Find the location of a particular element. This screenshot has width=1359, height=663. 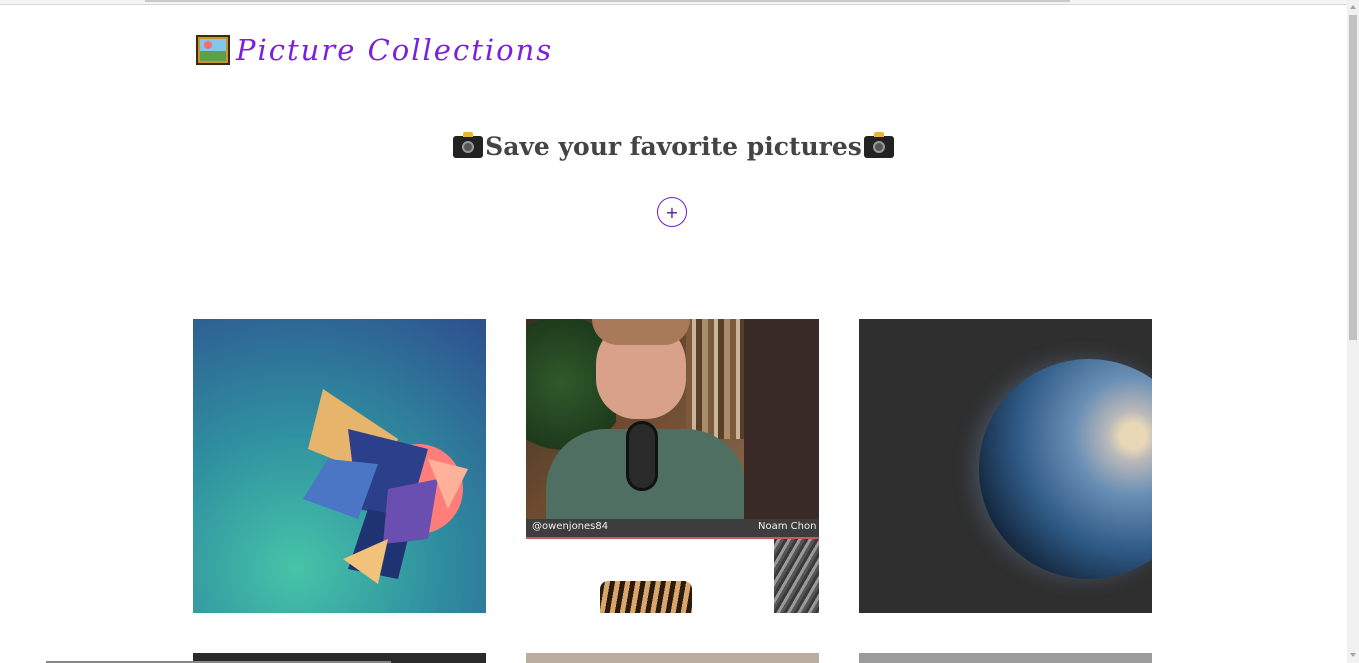

page-headline: Save your favorite pictures is located at coordinates (673, 146).